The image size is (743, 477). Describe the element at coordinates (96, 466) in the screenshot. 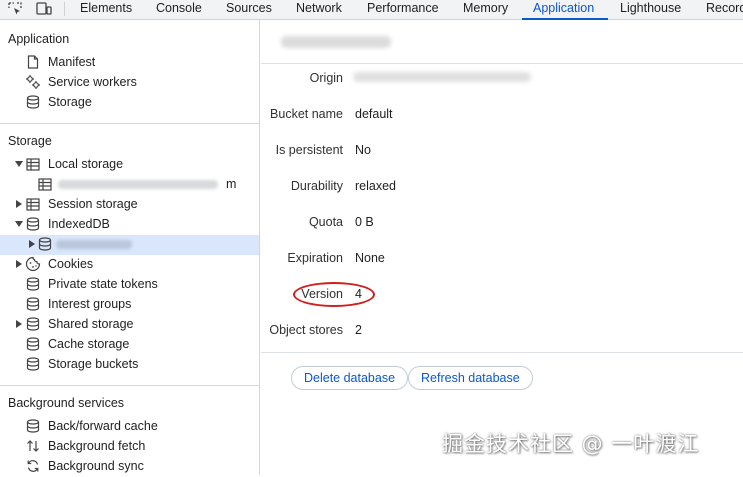

I see `sidebar-item-label: Background sync` at that location.